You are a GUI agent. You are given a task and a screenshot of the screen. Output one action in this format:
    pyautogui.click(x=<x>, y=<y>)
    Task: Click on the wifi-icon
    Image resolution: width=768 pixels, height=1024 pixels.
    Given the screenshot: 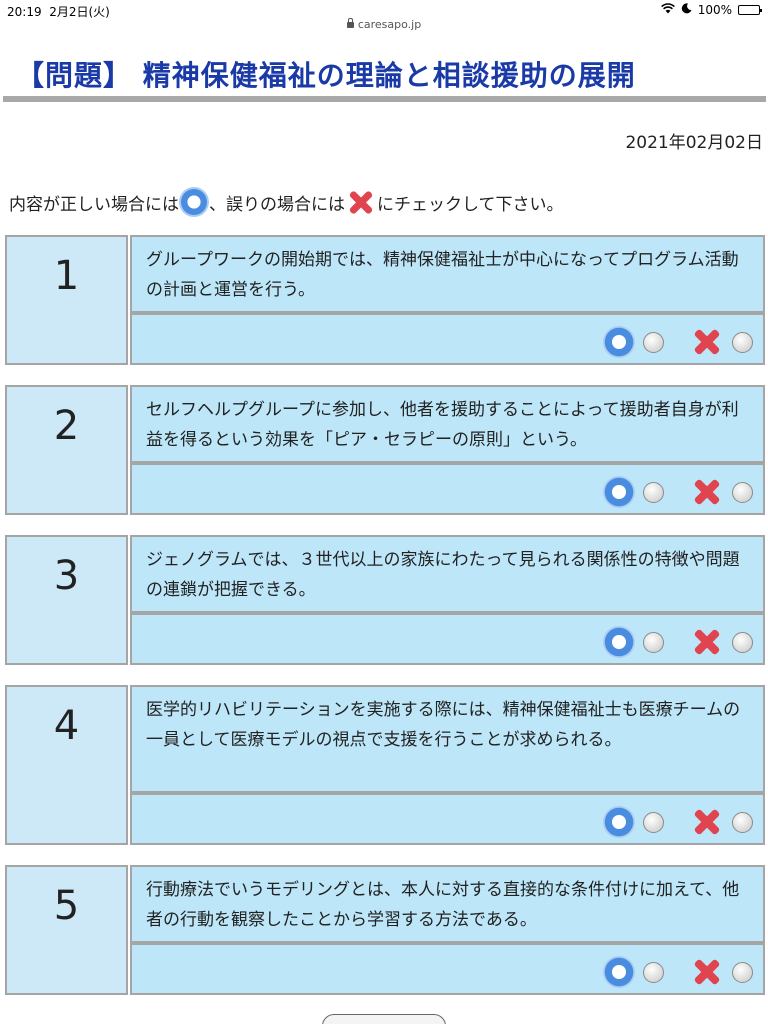 What is the action you would take?
    pyautogui.click(x=667, y=10)
    